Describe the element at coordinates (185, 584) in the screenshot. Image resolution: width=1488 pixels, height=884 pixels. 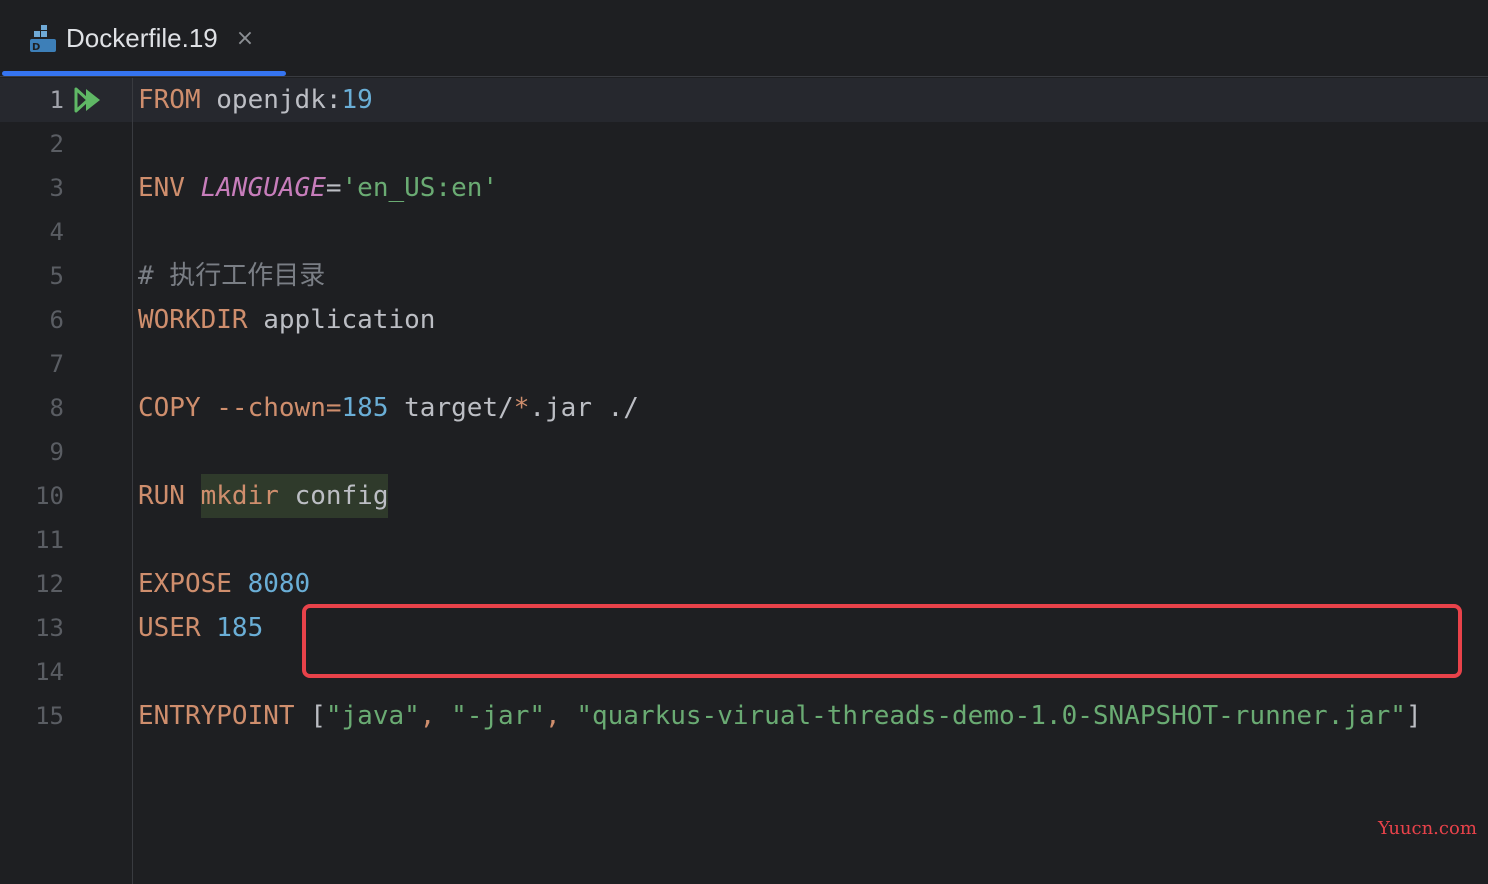
I see `keyword: EXPOSE` at that location.